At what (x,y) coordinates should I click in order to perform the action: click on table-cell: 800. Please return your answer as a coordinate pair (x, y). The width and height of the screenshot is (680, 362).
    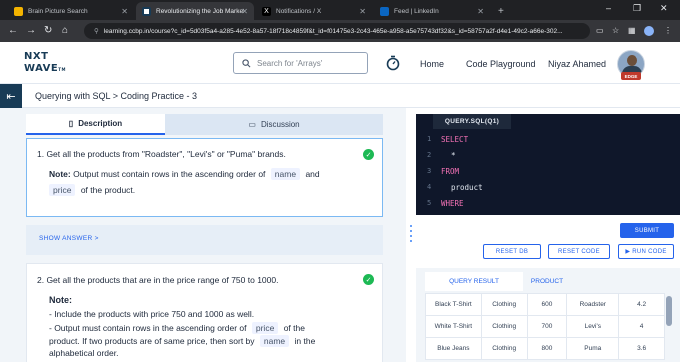
    Looking at the image, I should click on (547, 348).